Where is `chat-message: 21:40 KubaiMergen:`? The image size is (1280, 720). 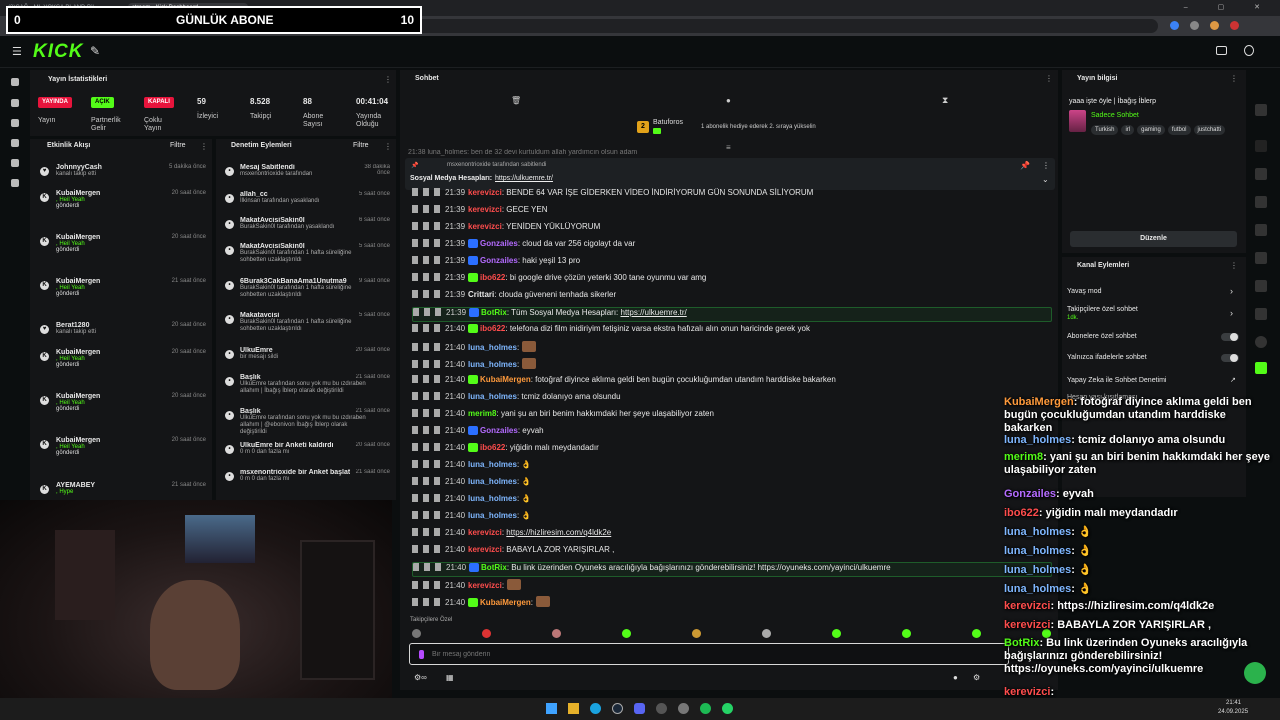
chat-message: 21:40 KubaiMergen: is located at coordinates (732, 603).